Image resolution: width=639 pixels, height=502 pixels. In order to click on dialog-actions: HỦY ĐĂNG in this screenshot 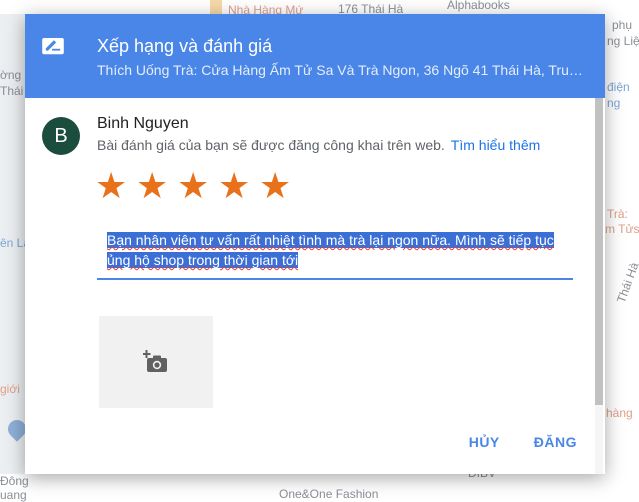, I will do `click(523, 442)`.